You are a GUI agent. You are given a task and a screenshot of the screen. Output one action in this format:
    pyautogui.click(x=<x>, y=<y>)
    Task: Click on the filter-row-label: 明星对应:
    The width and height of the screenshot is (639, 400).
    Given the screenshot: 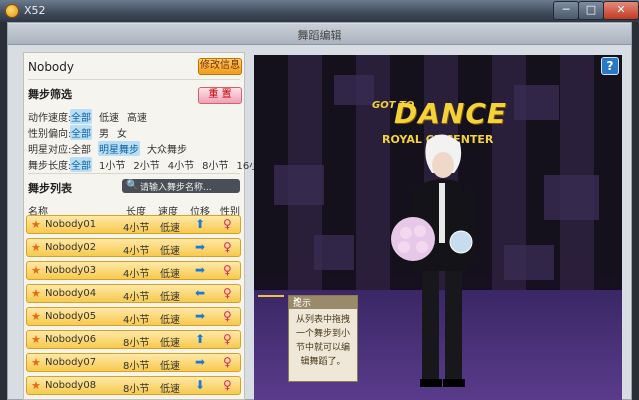 What is the action you would take?
    pyautogui.click(x=50, y=150)
    